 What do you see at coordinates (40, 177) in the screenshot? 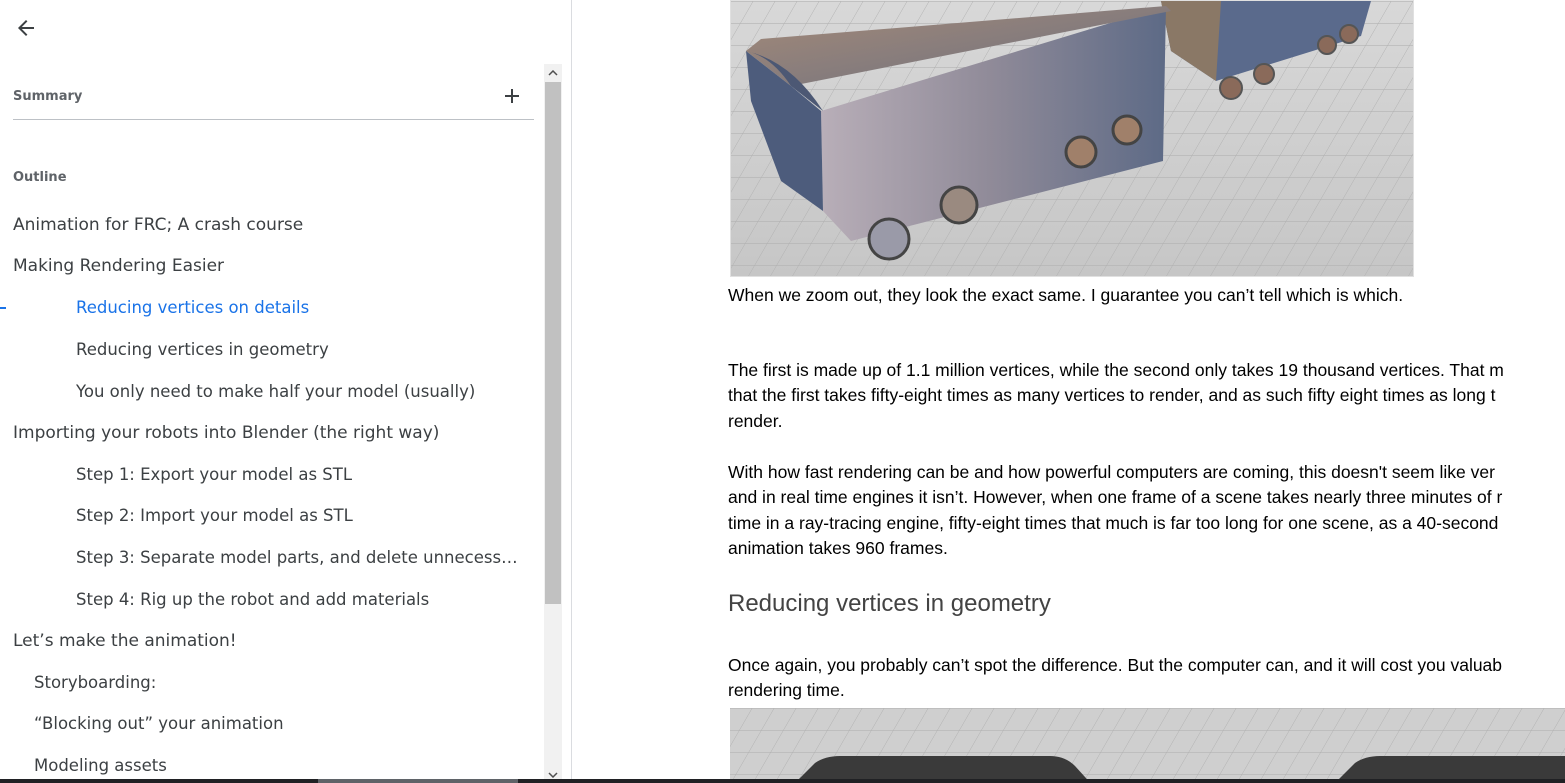
I see `outline-label: Outline` at bounding box center [40, 177].